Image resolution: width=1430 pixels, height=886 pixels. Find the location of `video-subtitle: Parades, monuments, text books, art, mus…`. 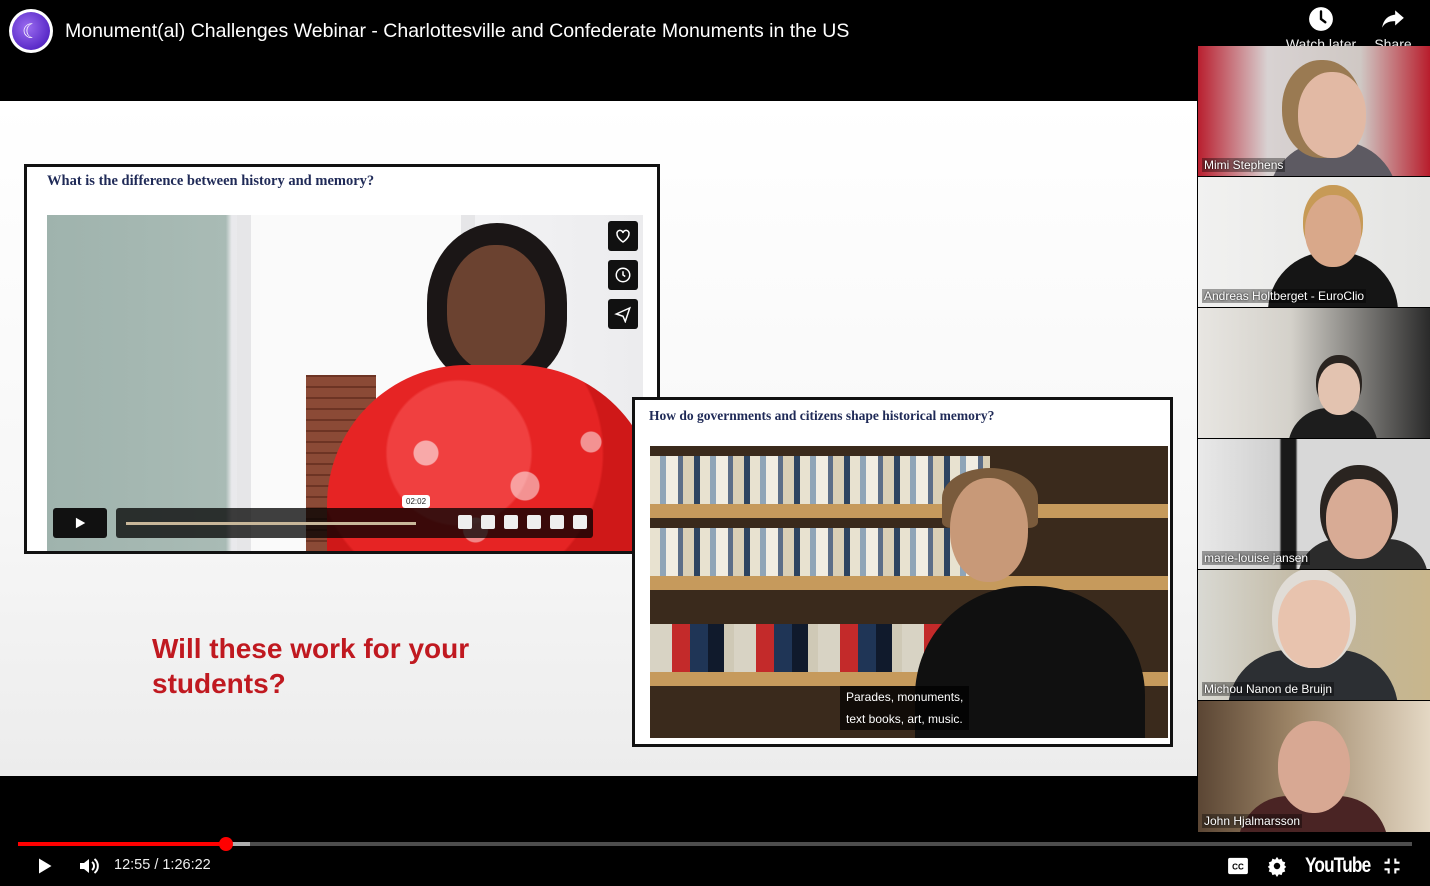

video-subtitle: Parades, monuments, text books, art, mus… is located at coordinates (905, 708).